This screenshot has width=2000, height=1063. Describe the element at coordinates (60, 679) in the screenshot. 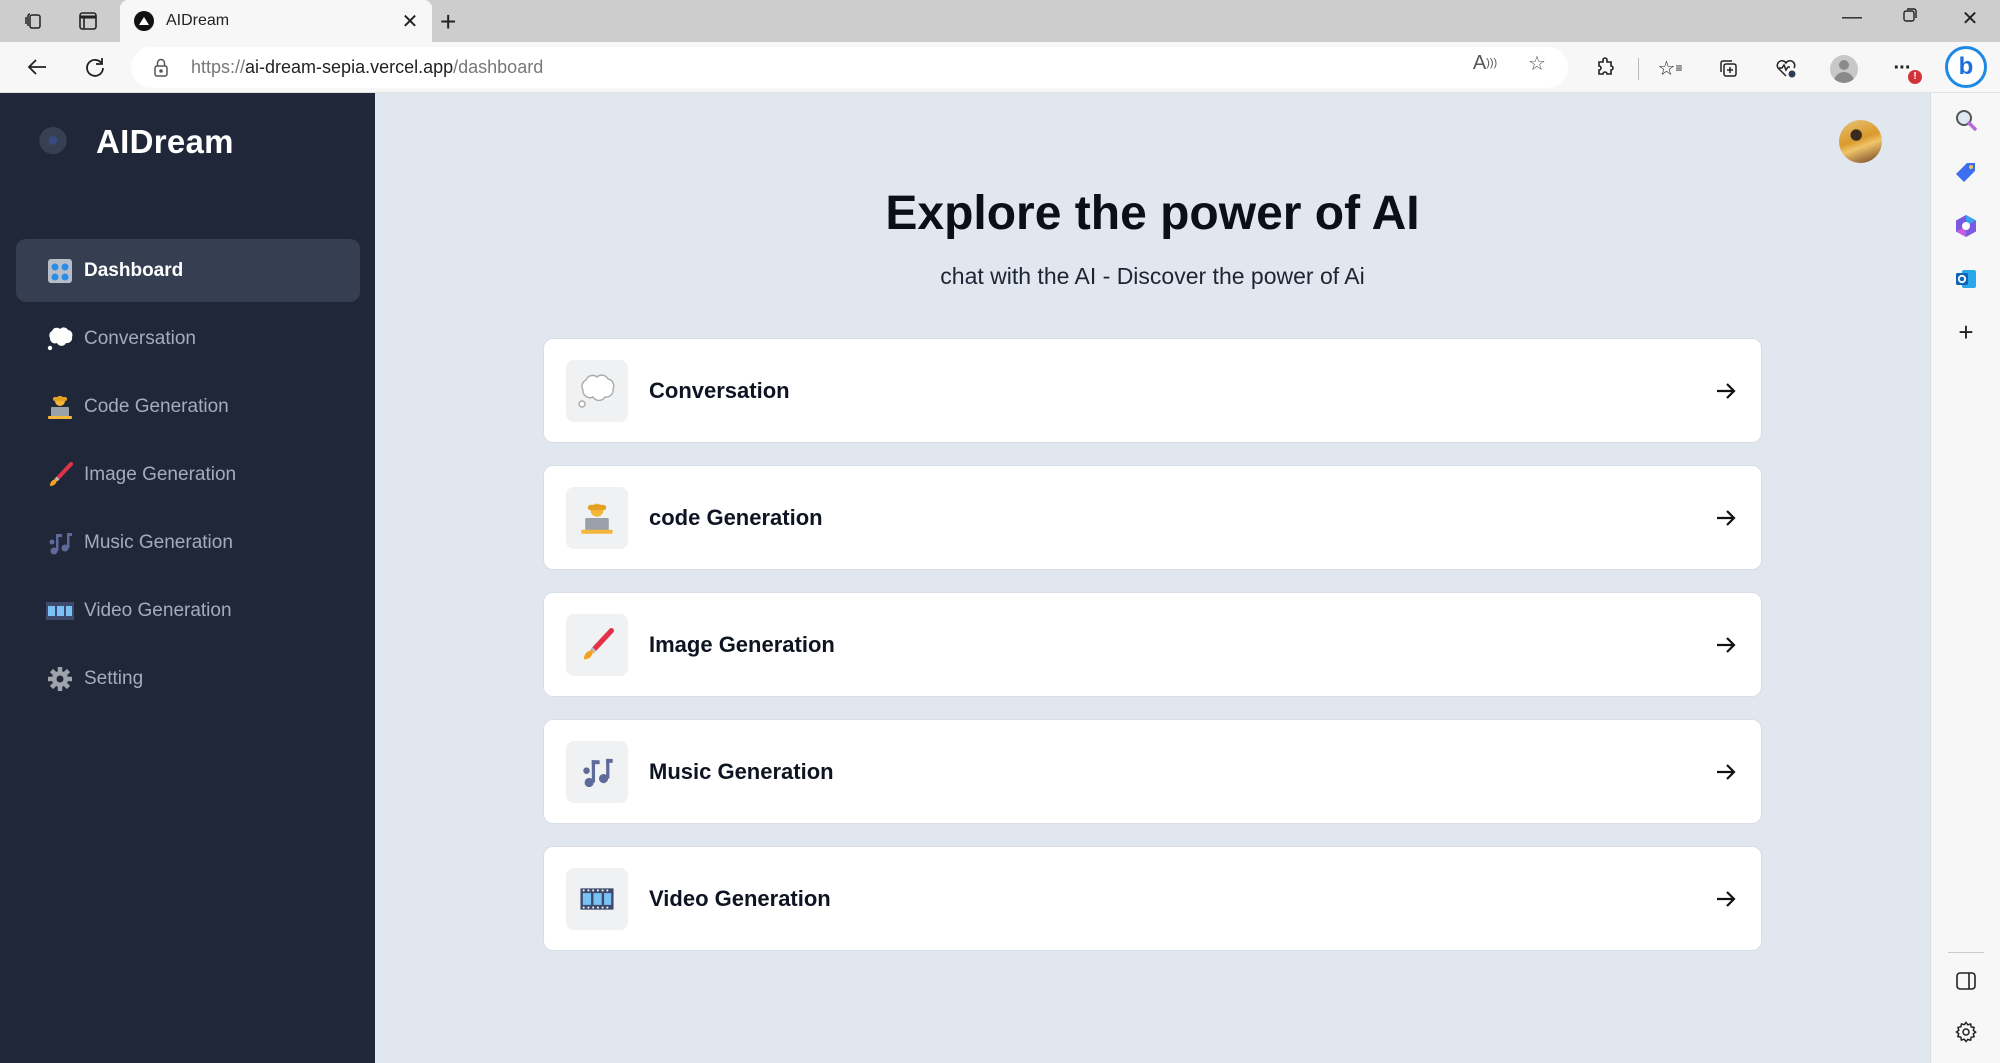

I see `gear-icon` at that location.